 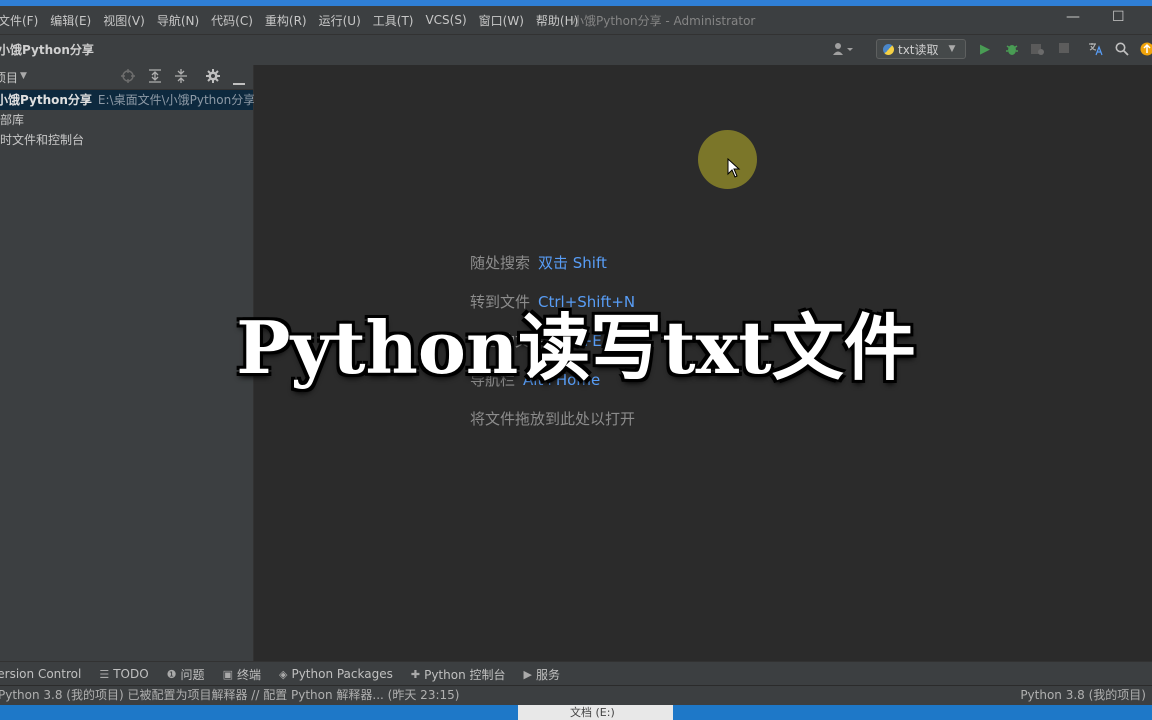 I want to click on maximize-button: ☐, so click(x=1118, y=17).